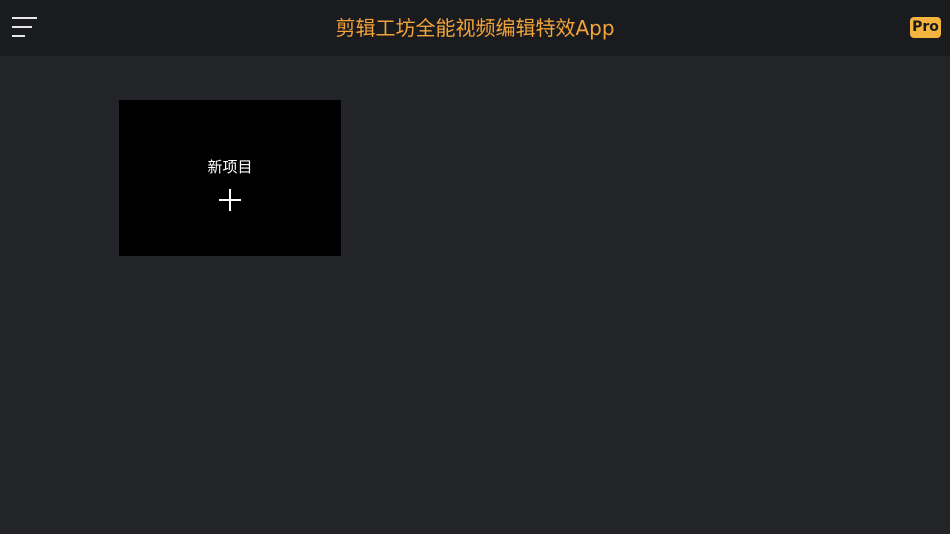 The height and width of the screenshot is (534, 950). I want to click on new-project-card: 新项目, so click(230, 178).